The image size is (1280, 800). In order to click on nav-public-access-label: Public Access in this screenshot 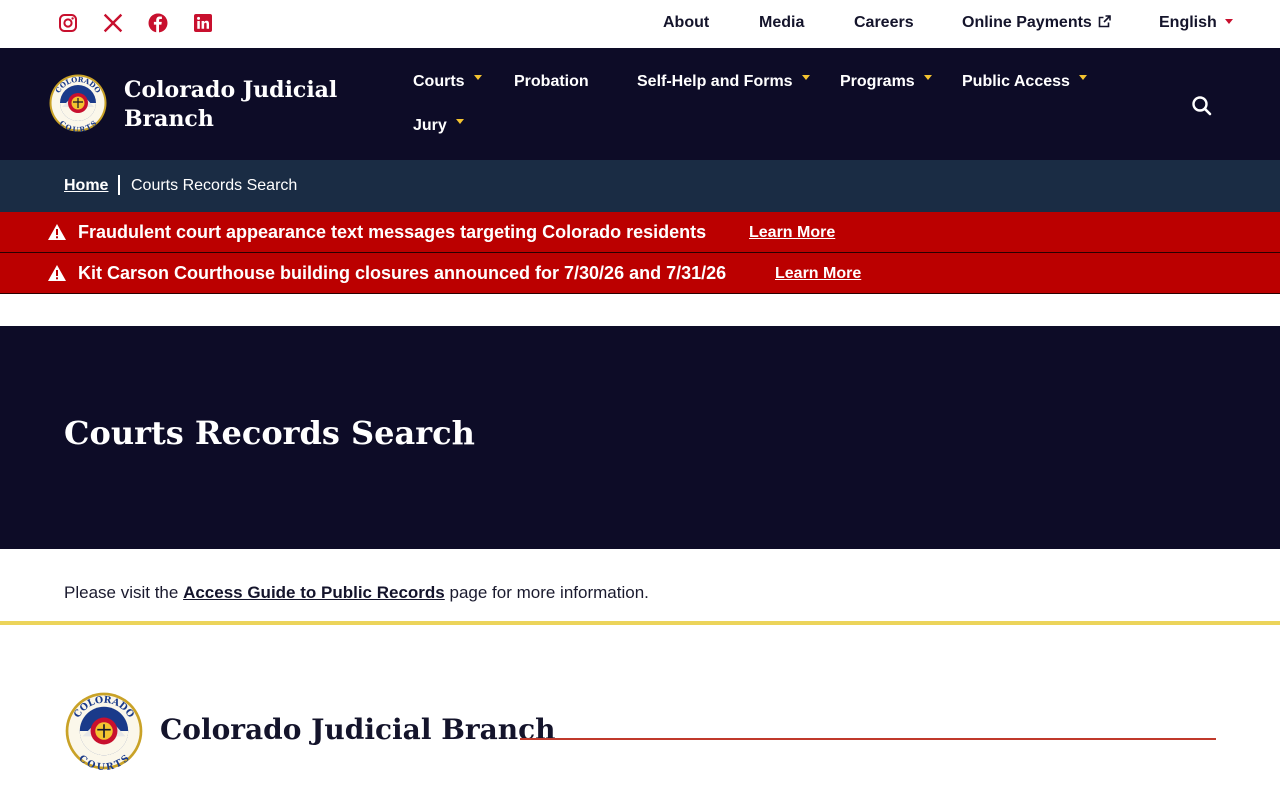, I will do `click(1016, 81)`.